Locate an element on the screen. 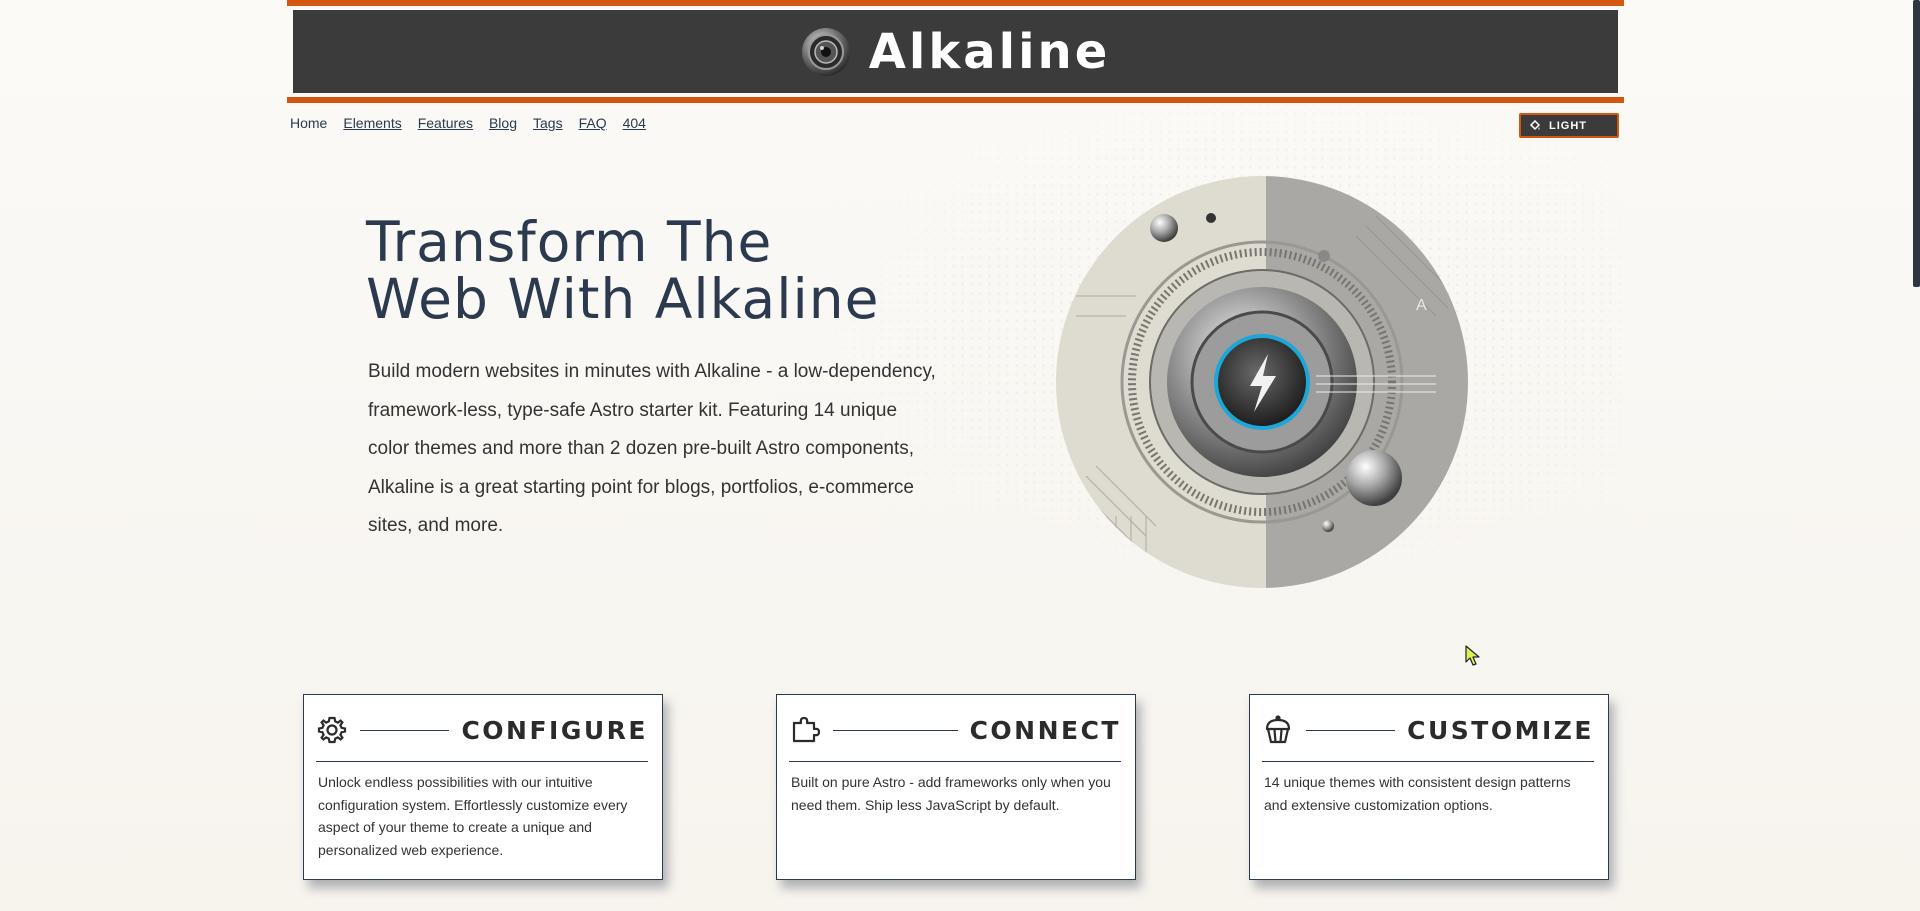 The height and width of the screenshot is (911, 1920). card-header: CONNECT is located at coordinates (955, 730).